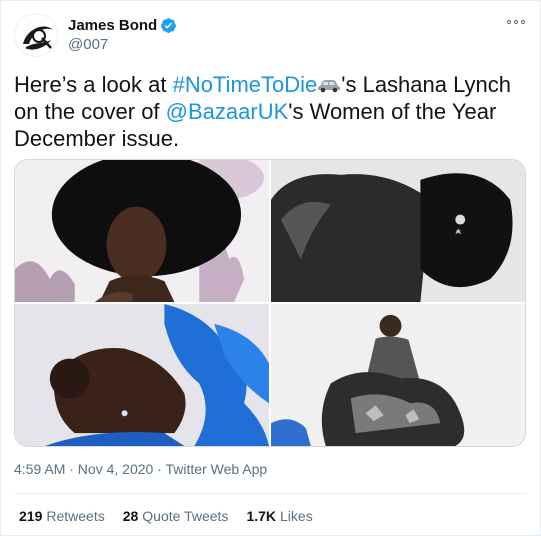 The image size is (541, 536). I want to click on 007-logo-avatar, so click(36, 35).